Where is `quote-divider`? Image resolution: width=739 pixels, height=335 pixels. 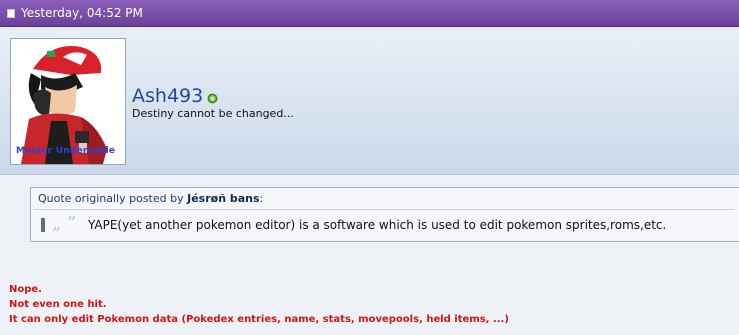 quote-divider is located at coordinates (384, 209).